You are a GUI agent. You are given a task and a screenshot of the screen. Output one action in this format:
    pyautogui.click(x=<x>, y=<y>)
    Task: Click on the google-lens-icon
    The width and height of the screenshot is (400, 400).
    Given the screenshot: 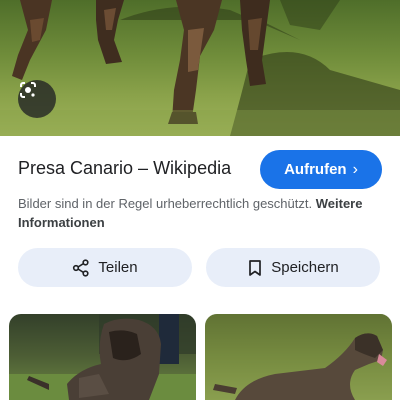 What is the action you would take?
    pyautogui.click(x=28, y=90)
    